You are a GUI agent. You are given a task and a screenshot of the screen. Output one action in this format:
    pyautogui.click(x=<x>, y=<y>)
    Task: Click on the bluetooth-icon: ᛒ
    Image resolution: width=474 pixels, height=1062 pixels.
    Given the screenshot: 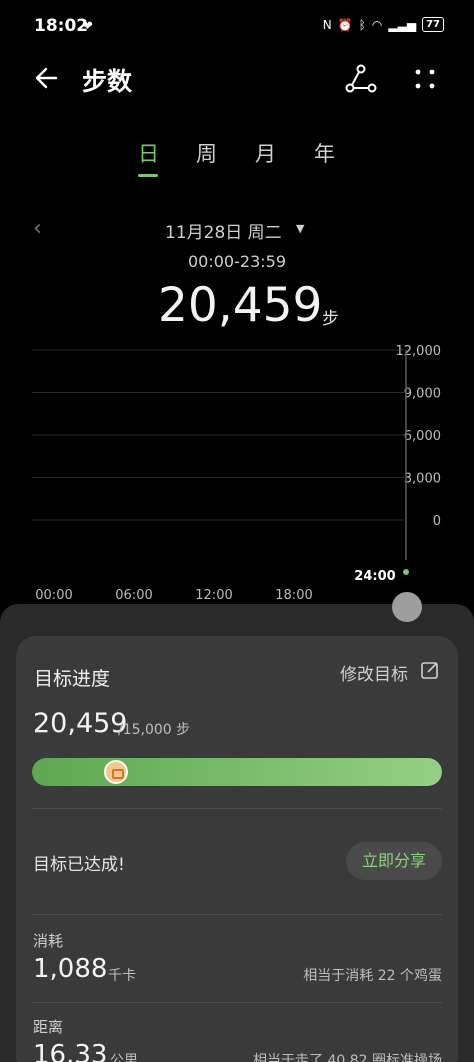 What is the action you would take?
    pyautogui.click(x=362, y=24)
    